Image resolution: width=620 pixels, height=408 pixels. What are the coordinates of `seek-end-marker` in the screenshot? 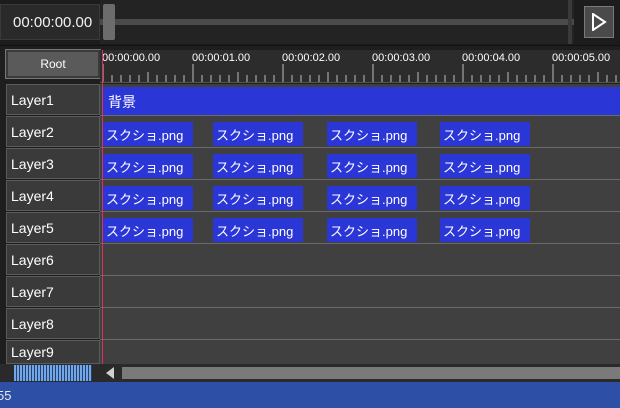 It's located at (570, 22).